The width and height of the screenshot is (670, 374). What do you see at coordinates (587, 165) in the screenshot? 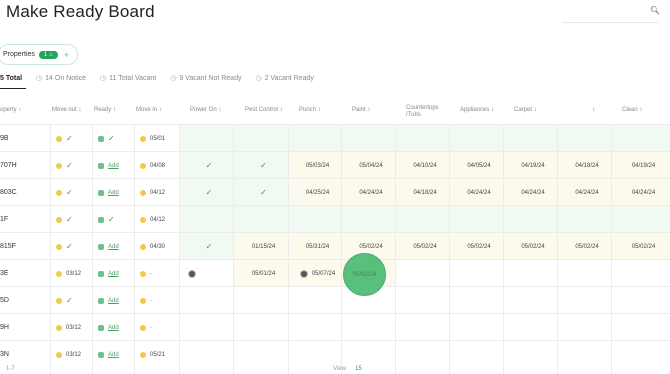
I see `cell-col11: 04/18/24` at bounding box center [587, 165].